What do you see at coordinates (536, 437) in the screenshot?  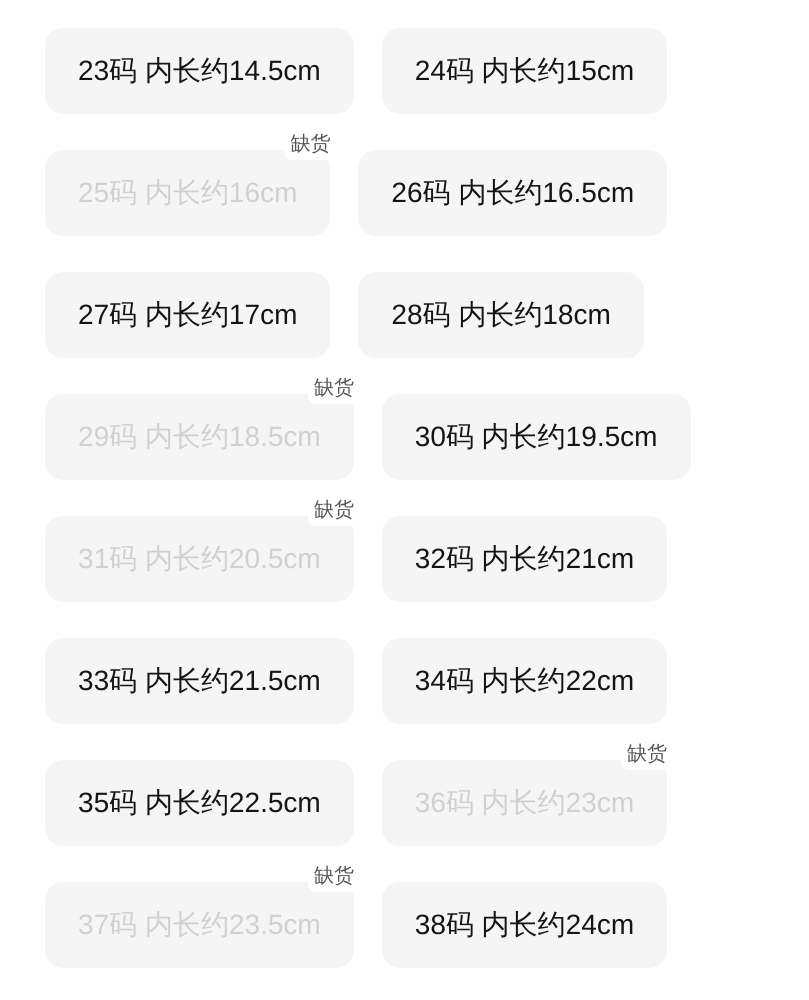 I see `size-option: 30码 内长约19.5cm` at bounding box center [536, 437].